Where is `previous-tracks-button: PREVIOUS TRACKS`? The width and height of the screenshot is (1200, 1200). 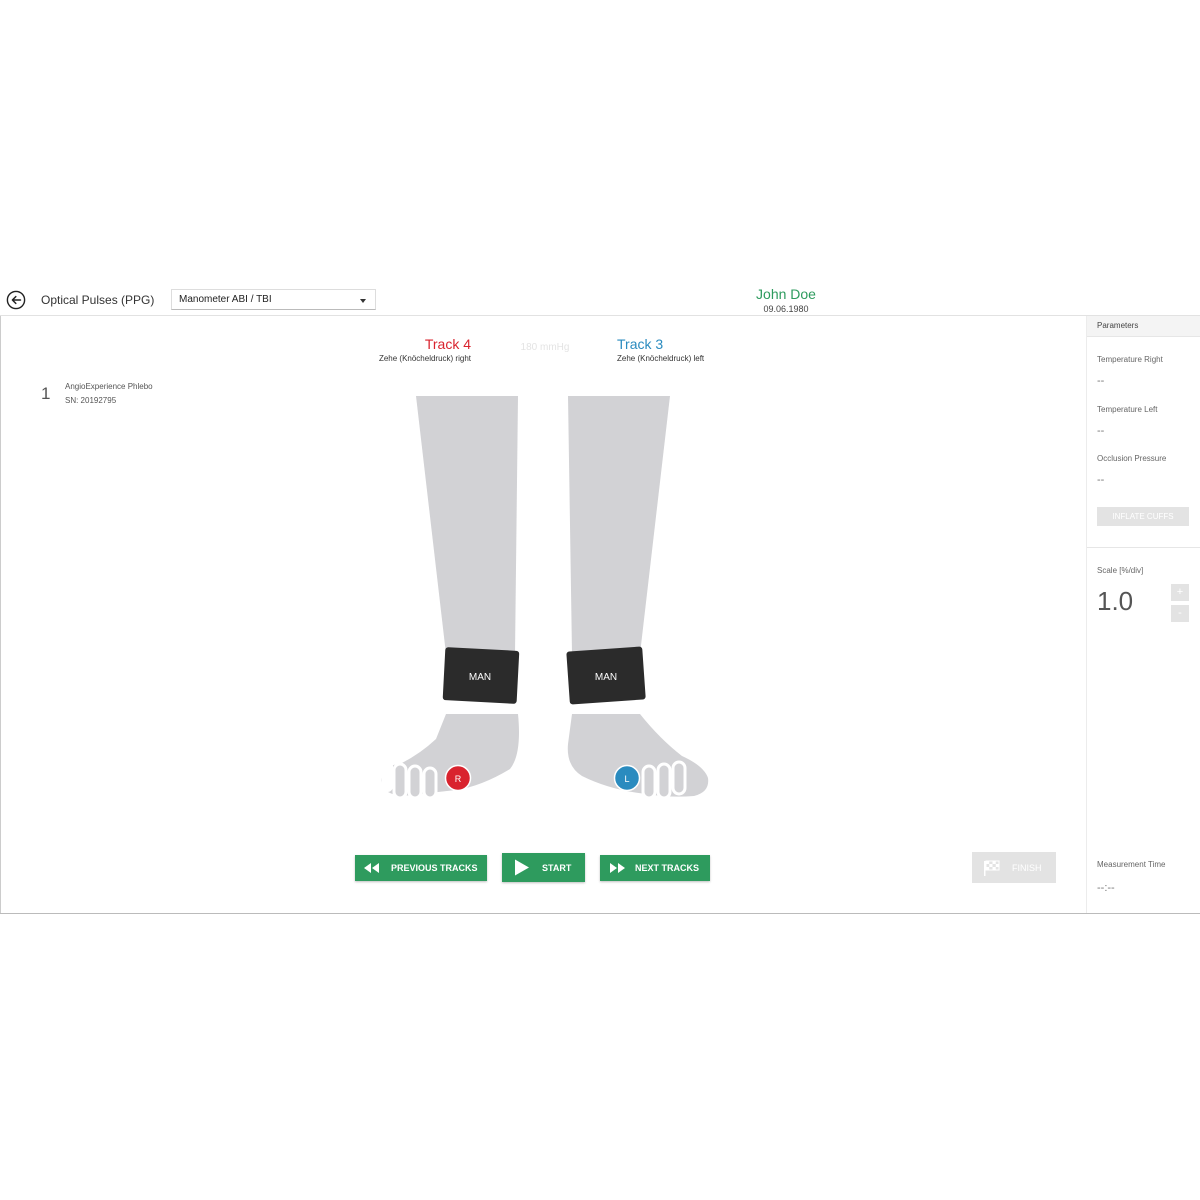 previous-tracks-button: PREVIOUS TRACKS is located at coordinates (421, 868).